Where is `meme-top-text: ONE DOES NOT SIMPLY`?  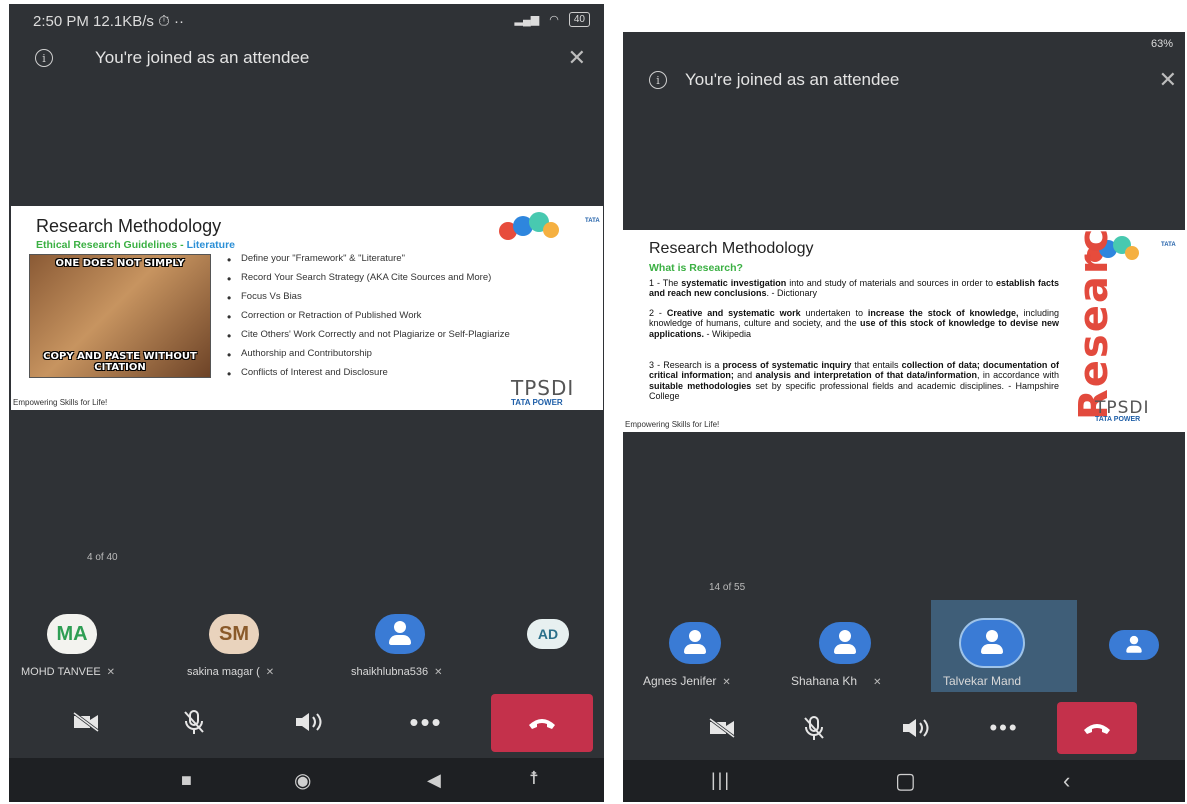
meme-top-text: ONE DOES NOT SIMPLY is located at coordinates (120, 263).